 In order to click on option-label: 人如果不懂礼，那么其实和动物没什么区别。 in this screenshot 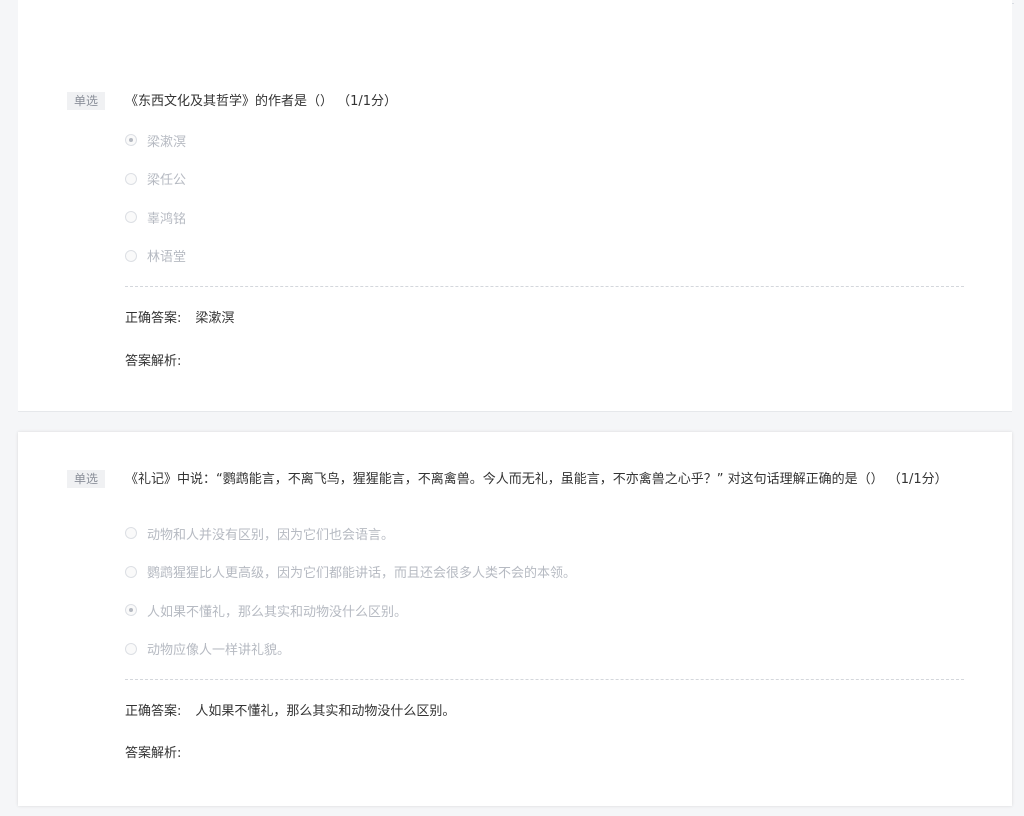, I will do `click(277, 612)`.